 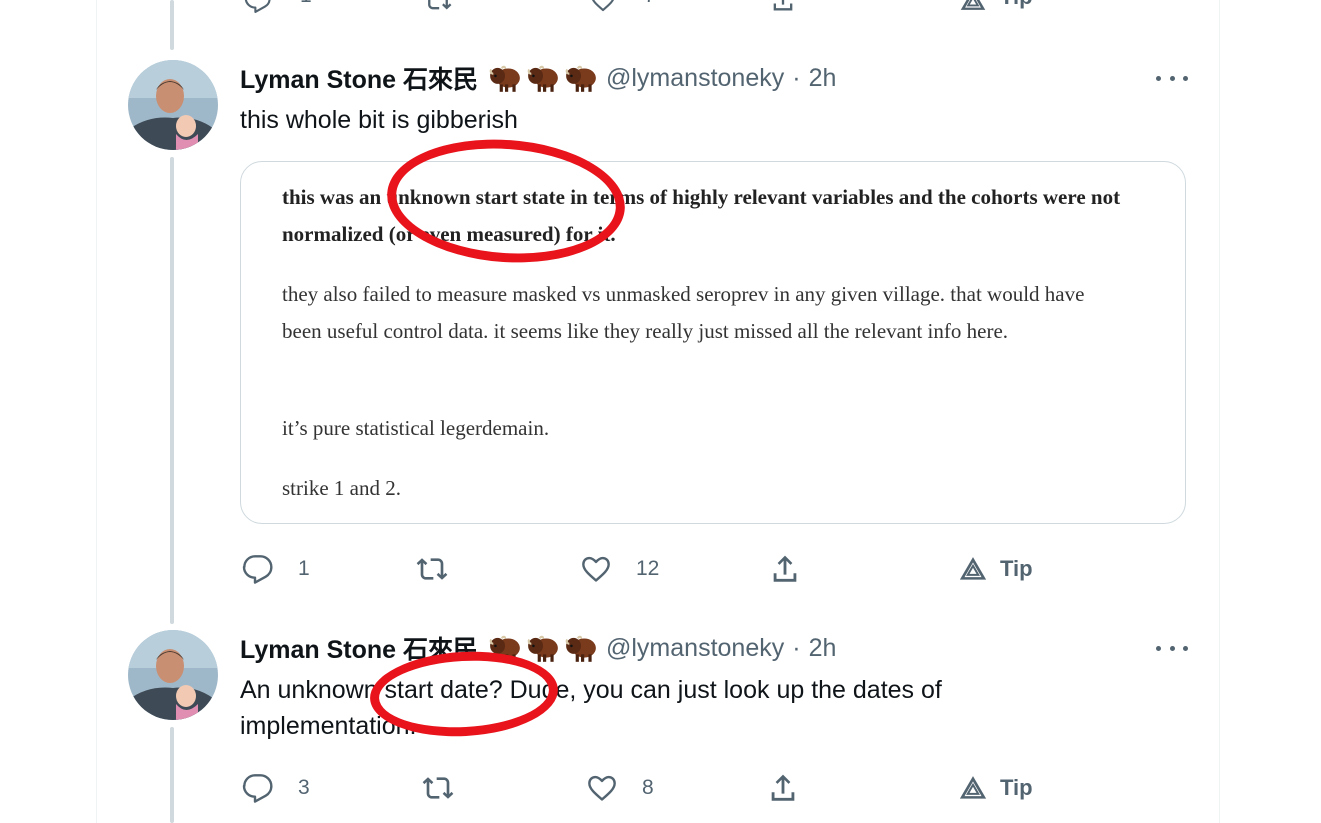 I want to click on timeline-right-border, so click(x=1219, y=411).